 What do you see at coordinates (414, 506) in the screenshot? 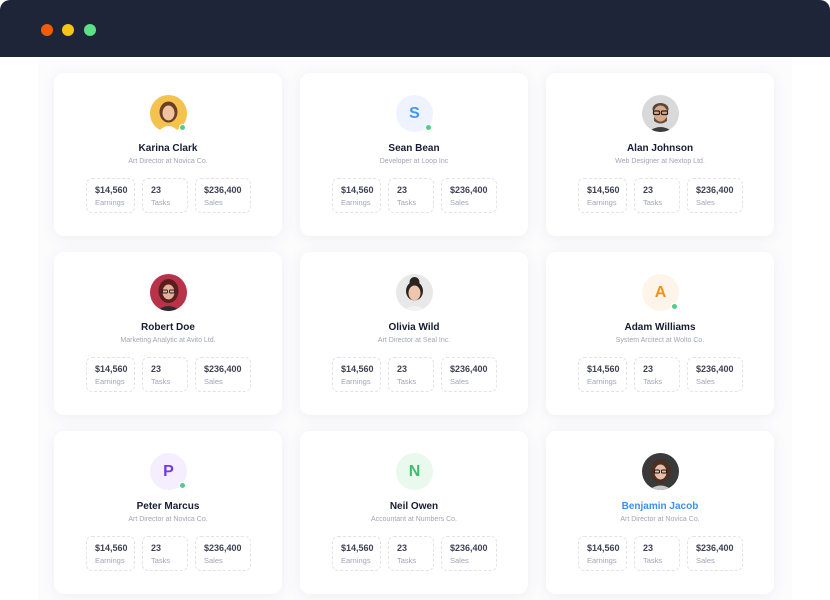
I see `user-name: Neil Owen` at bounding box center [414, 506].